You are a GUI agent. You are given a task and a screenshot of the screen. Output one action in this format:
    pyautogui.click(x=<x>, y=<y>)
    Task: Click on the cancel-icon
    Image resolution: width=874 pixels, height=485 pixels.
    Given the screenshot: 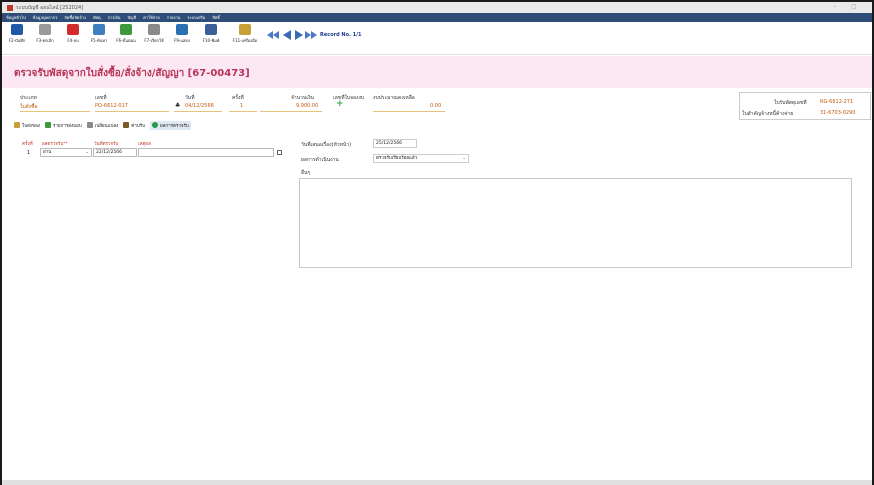 What is the action you would take?
    pyautogui.click(x=45, y=29)
    